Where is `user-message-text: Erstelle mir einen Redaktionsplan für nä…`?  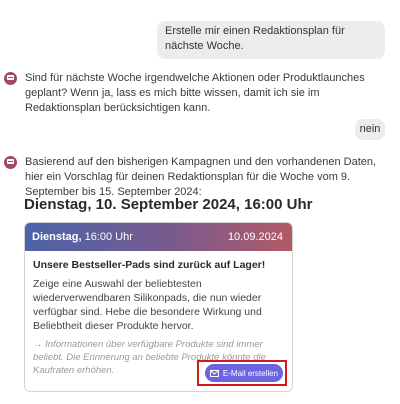
user-message-text: Erstelle mir einen Redaktionsplan für nä… is located at coordinates (255, 38).